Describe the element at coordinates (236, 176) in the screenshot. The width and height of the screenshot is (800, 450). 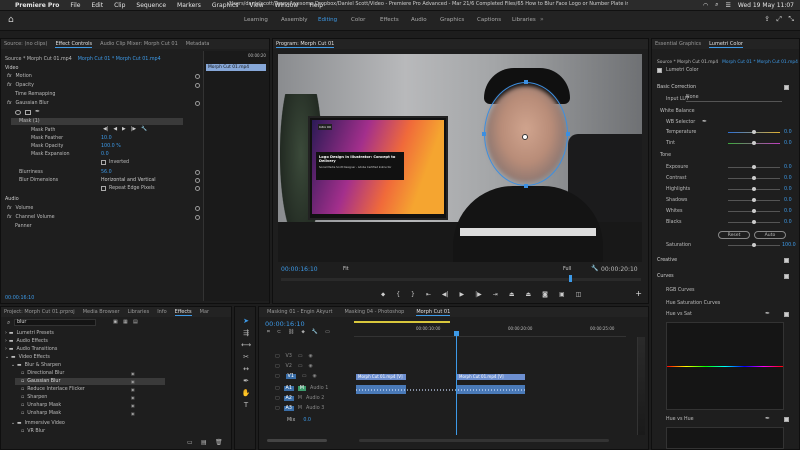
I see `ec-mini-timeline: 00:00:20 Morph Cut 01.mp4` at that location.